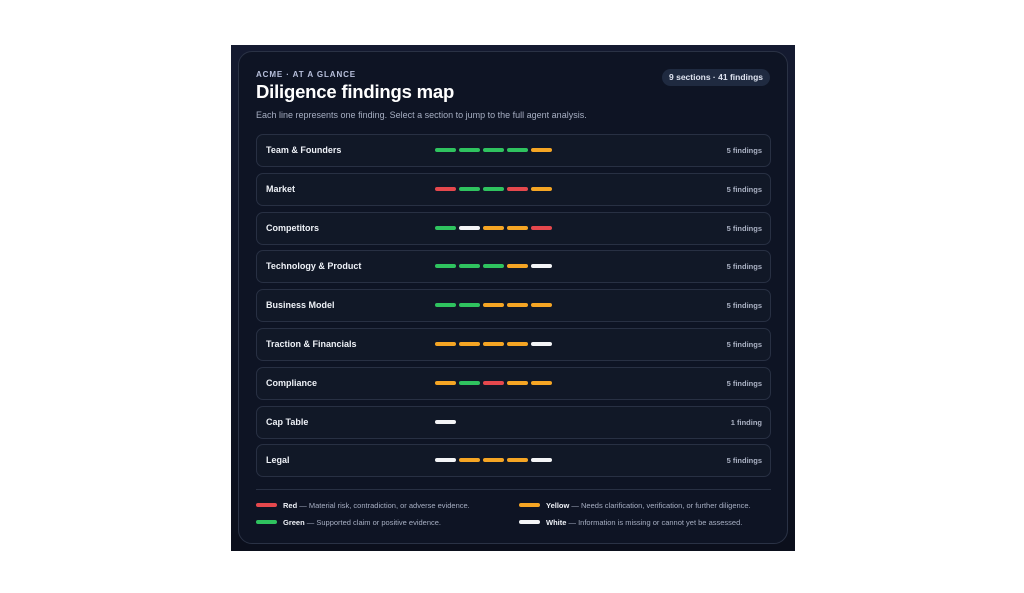 The height and width of the screenshot is (593, 1024). I want to click on summary-badge: 9 sections · 41 findings, so click(716, 77).